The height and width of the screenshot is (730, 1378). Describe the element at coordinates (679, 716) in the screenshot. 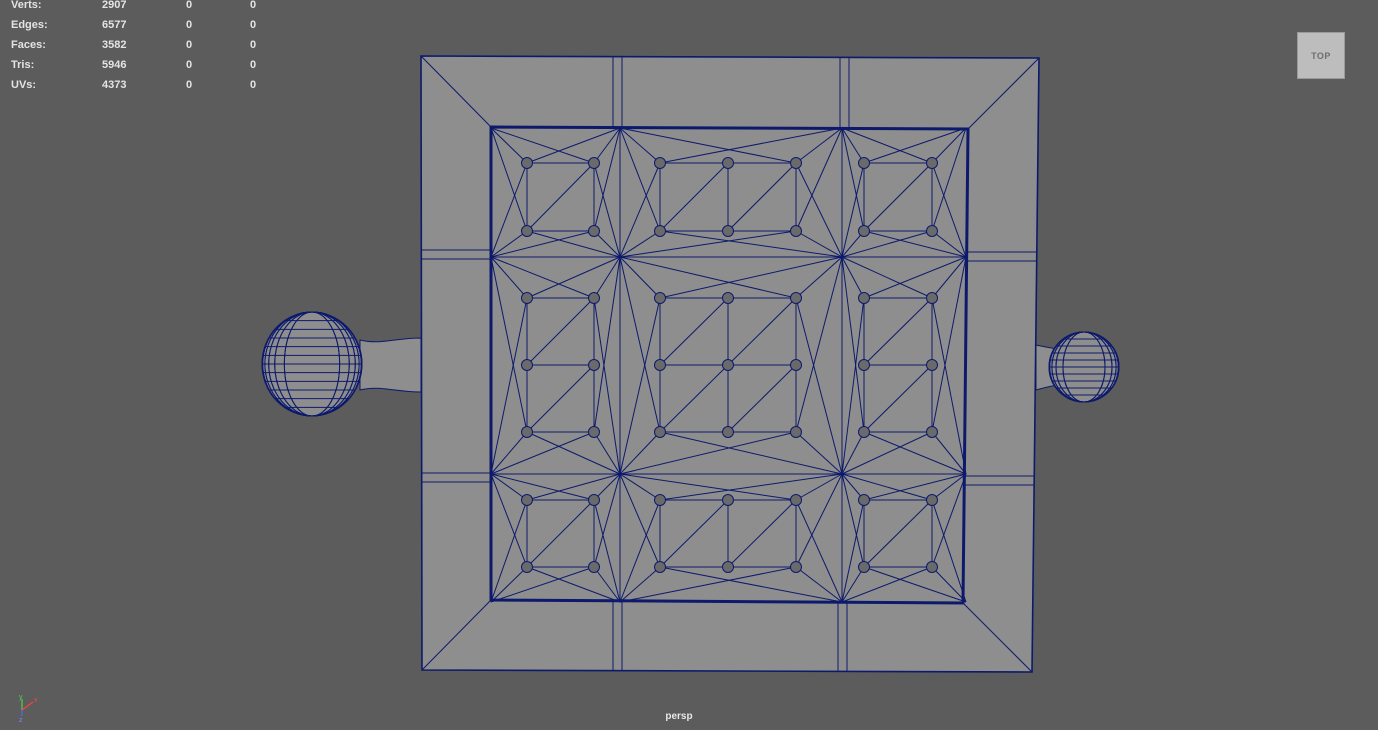

I see `camera-name-label: persp` at that location.